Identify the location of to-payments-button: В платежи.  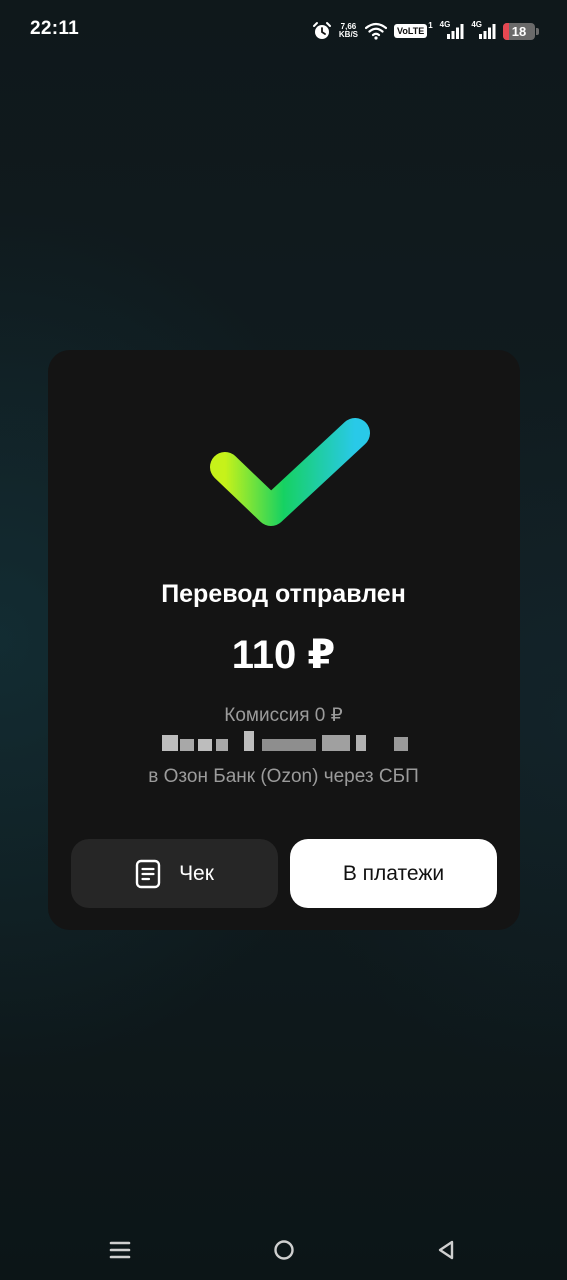
(393, 873).